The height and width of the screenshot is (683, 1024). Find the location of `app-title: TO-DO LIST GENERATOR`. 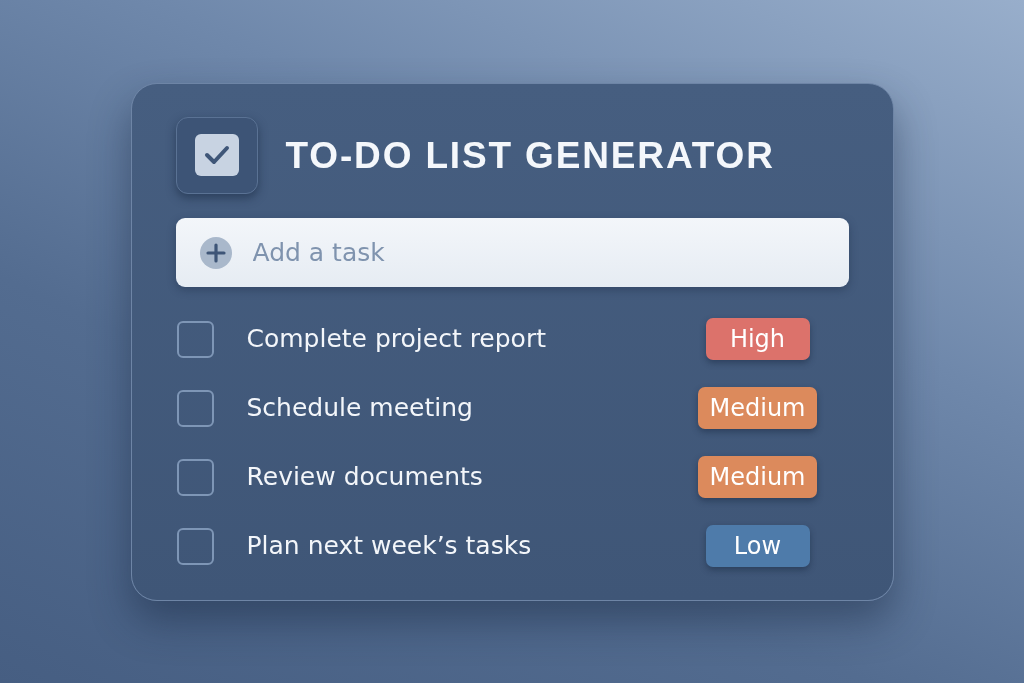

app-title: TO-DO LIST GENERATOR is located at coordinates (530, 155).